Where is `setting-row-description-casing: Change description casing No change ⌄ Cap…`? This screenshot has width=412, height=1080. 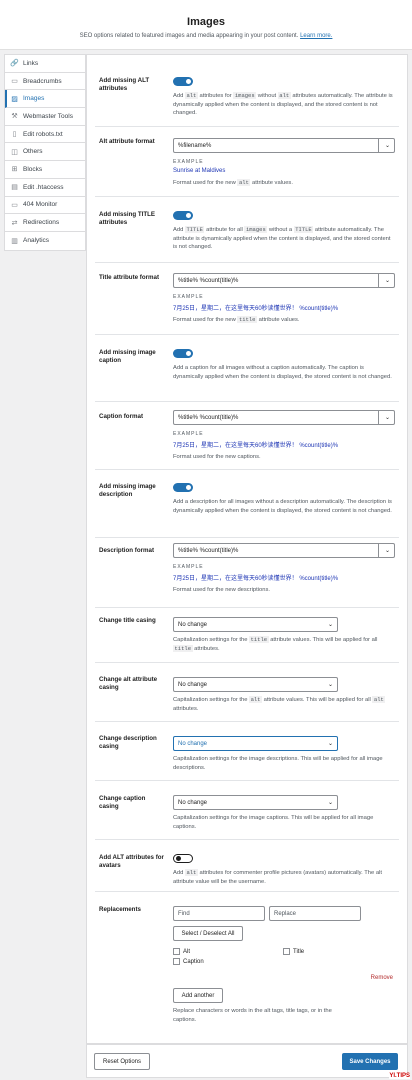
setting-row-description-casing: Change description casing No change ⌄ Cap… is located at coordinates (247, 751).